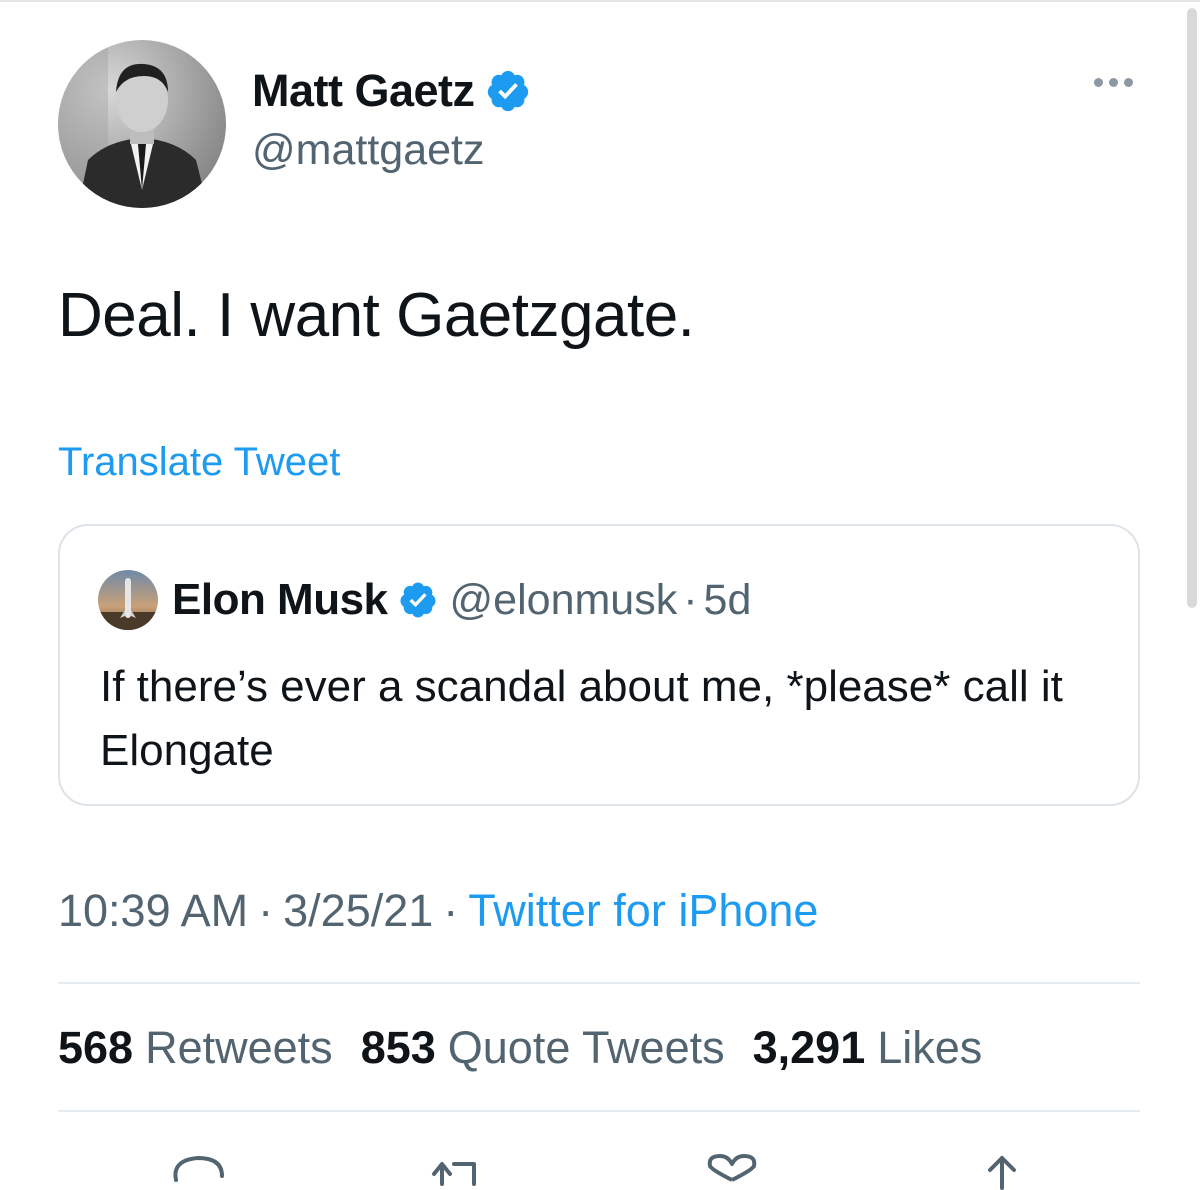 The width and height of the screenshot is (1200, 1190). Describe the element at coordinates (198, 1170) in the screenshot. I see `reply-icon` at that location.